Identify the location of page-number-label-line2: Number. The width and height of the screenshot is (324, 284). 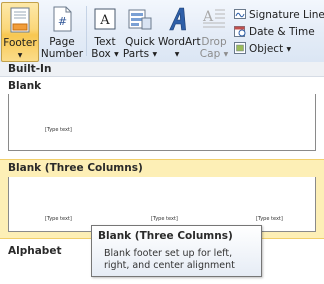
(62, 54).